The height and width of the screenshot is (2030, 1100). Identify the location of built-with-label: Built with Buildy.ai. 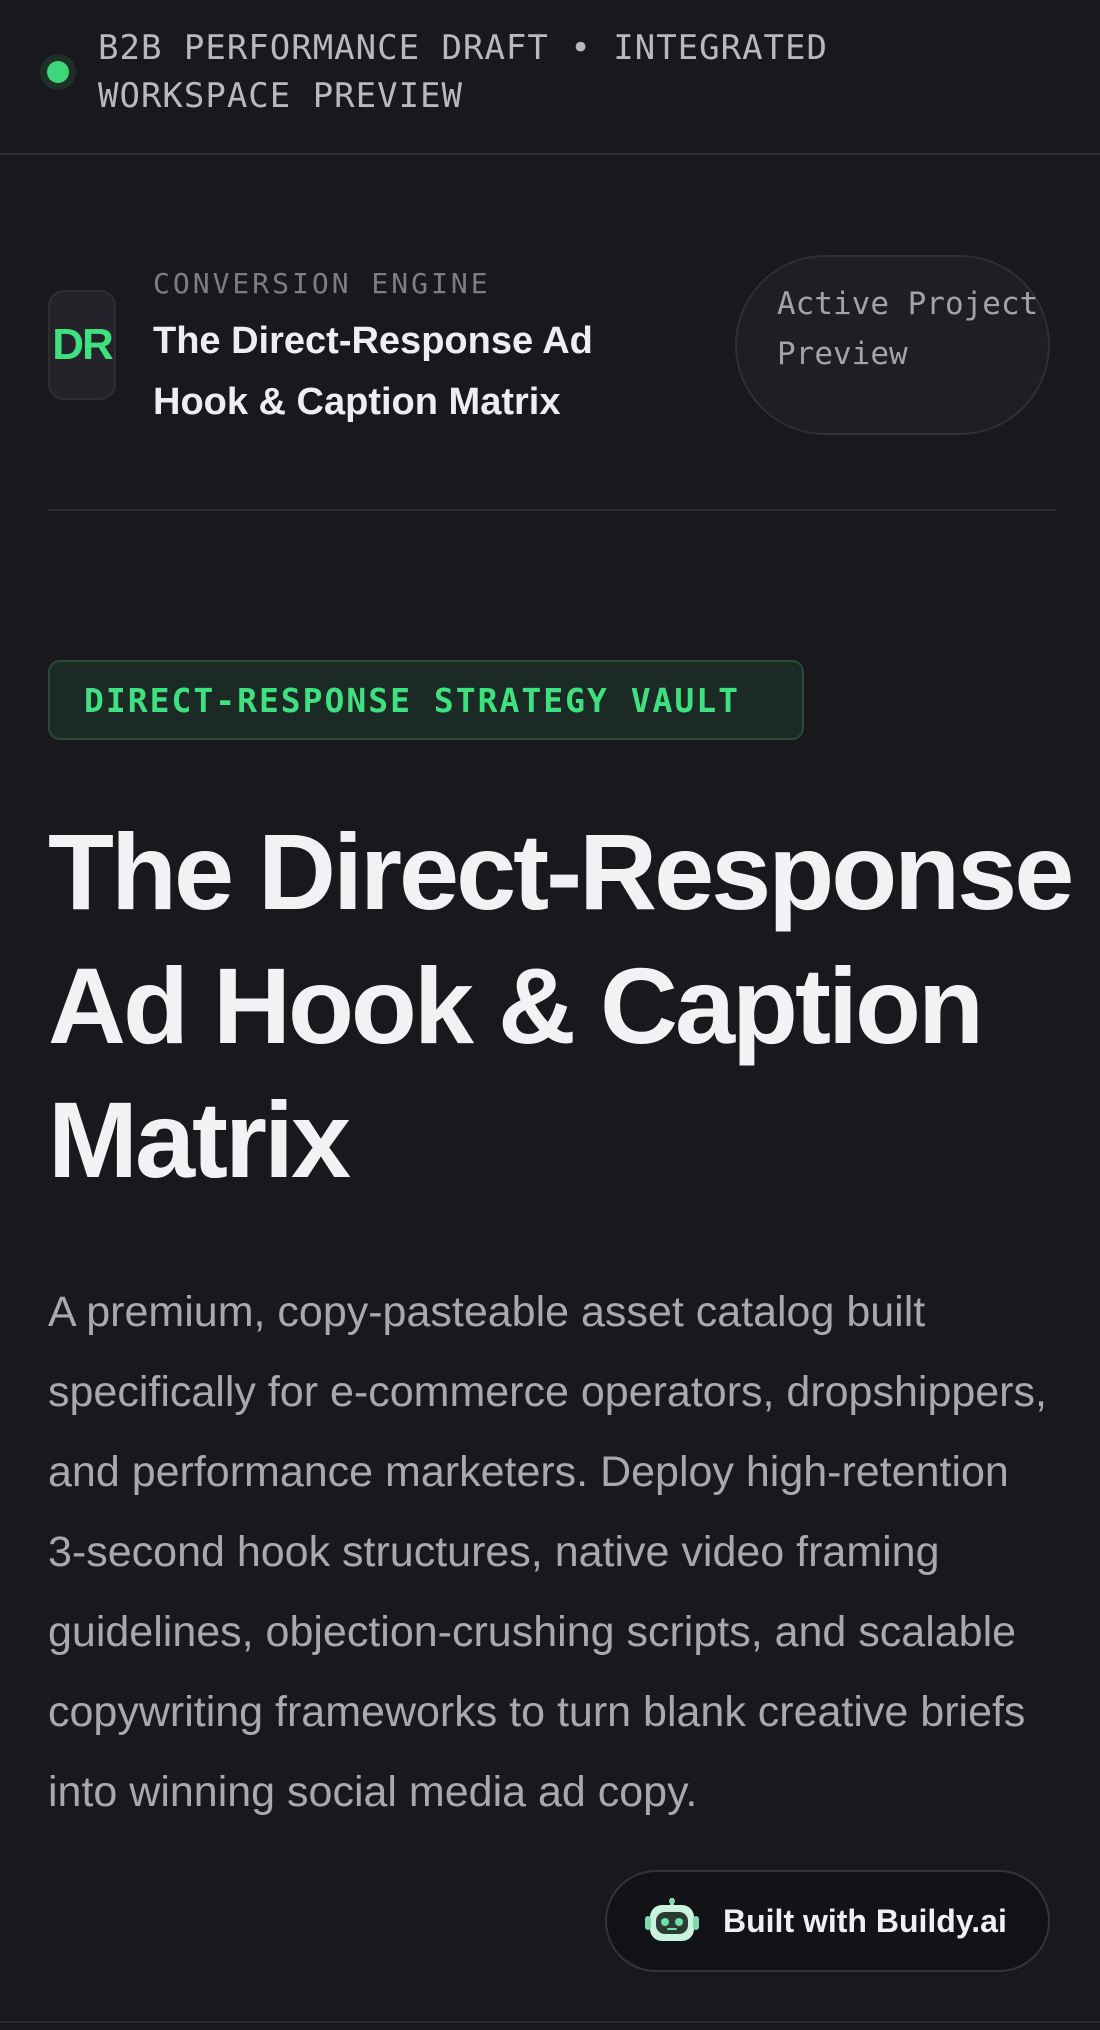
(865, 1920).